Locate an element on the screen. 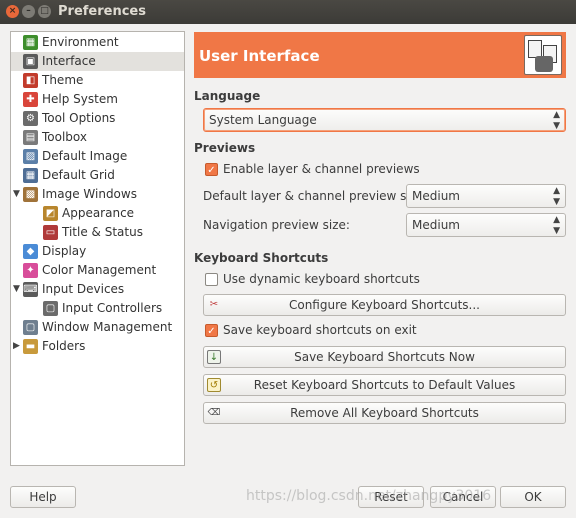 The image size is (576, 518). remove-all-shortcuts-button: ⌫ Remove All Keyboard Shortcuts is located at coordinates (384, 413).